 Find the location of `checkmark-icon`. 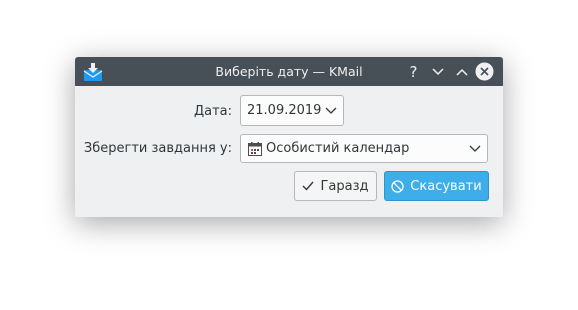

checkmark-icon is located at coordinates (308, 186).